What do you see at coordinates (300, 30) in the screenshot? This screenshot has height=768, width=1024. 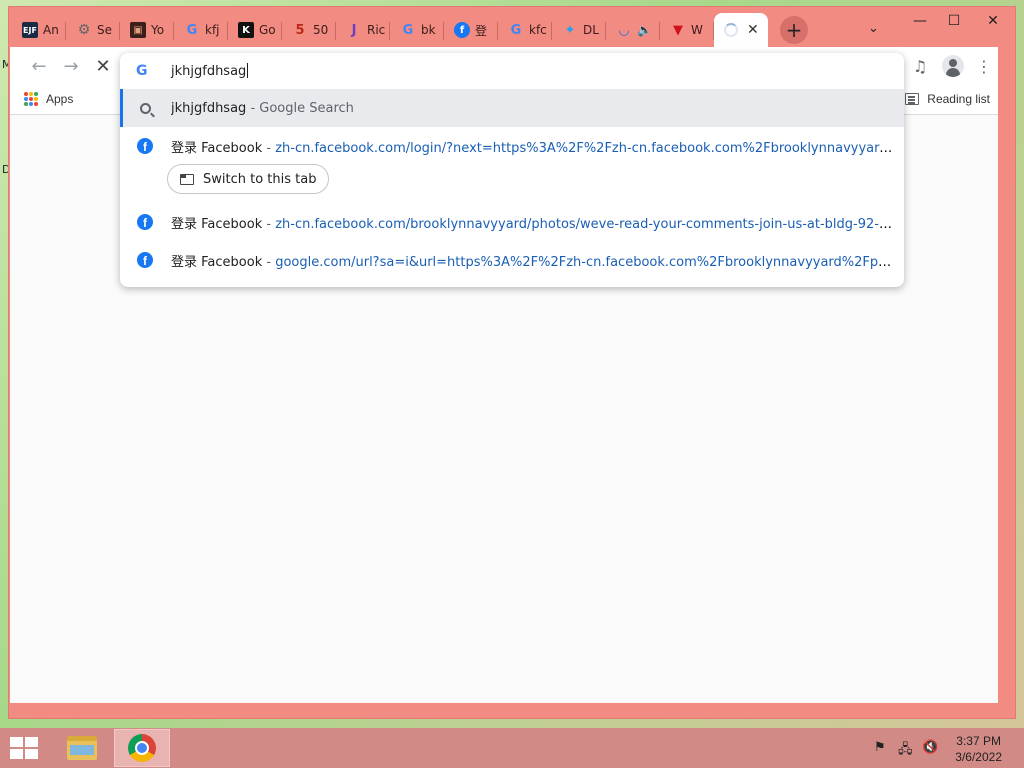 I see `tab-favicon-icon: 5` at bounding box center [300, 30].